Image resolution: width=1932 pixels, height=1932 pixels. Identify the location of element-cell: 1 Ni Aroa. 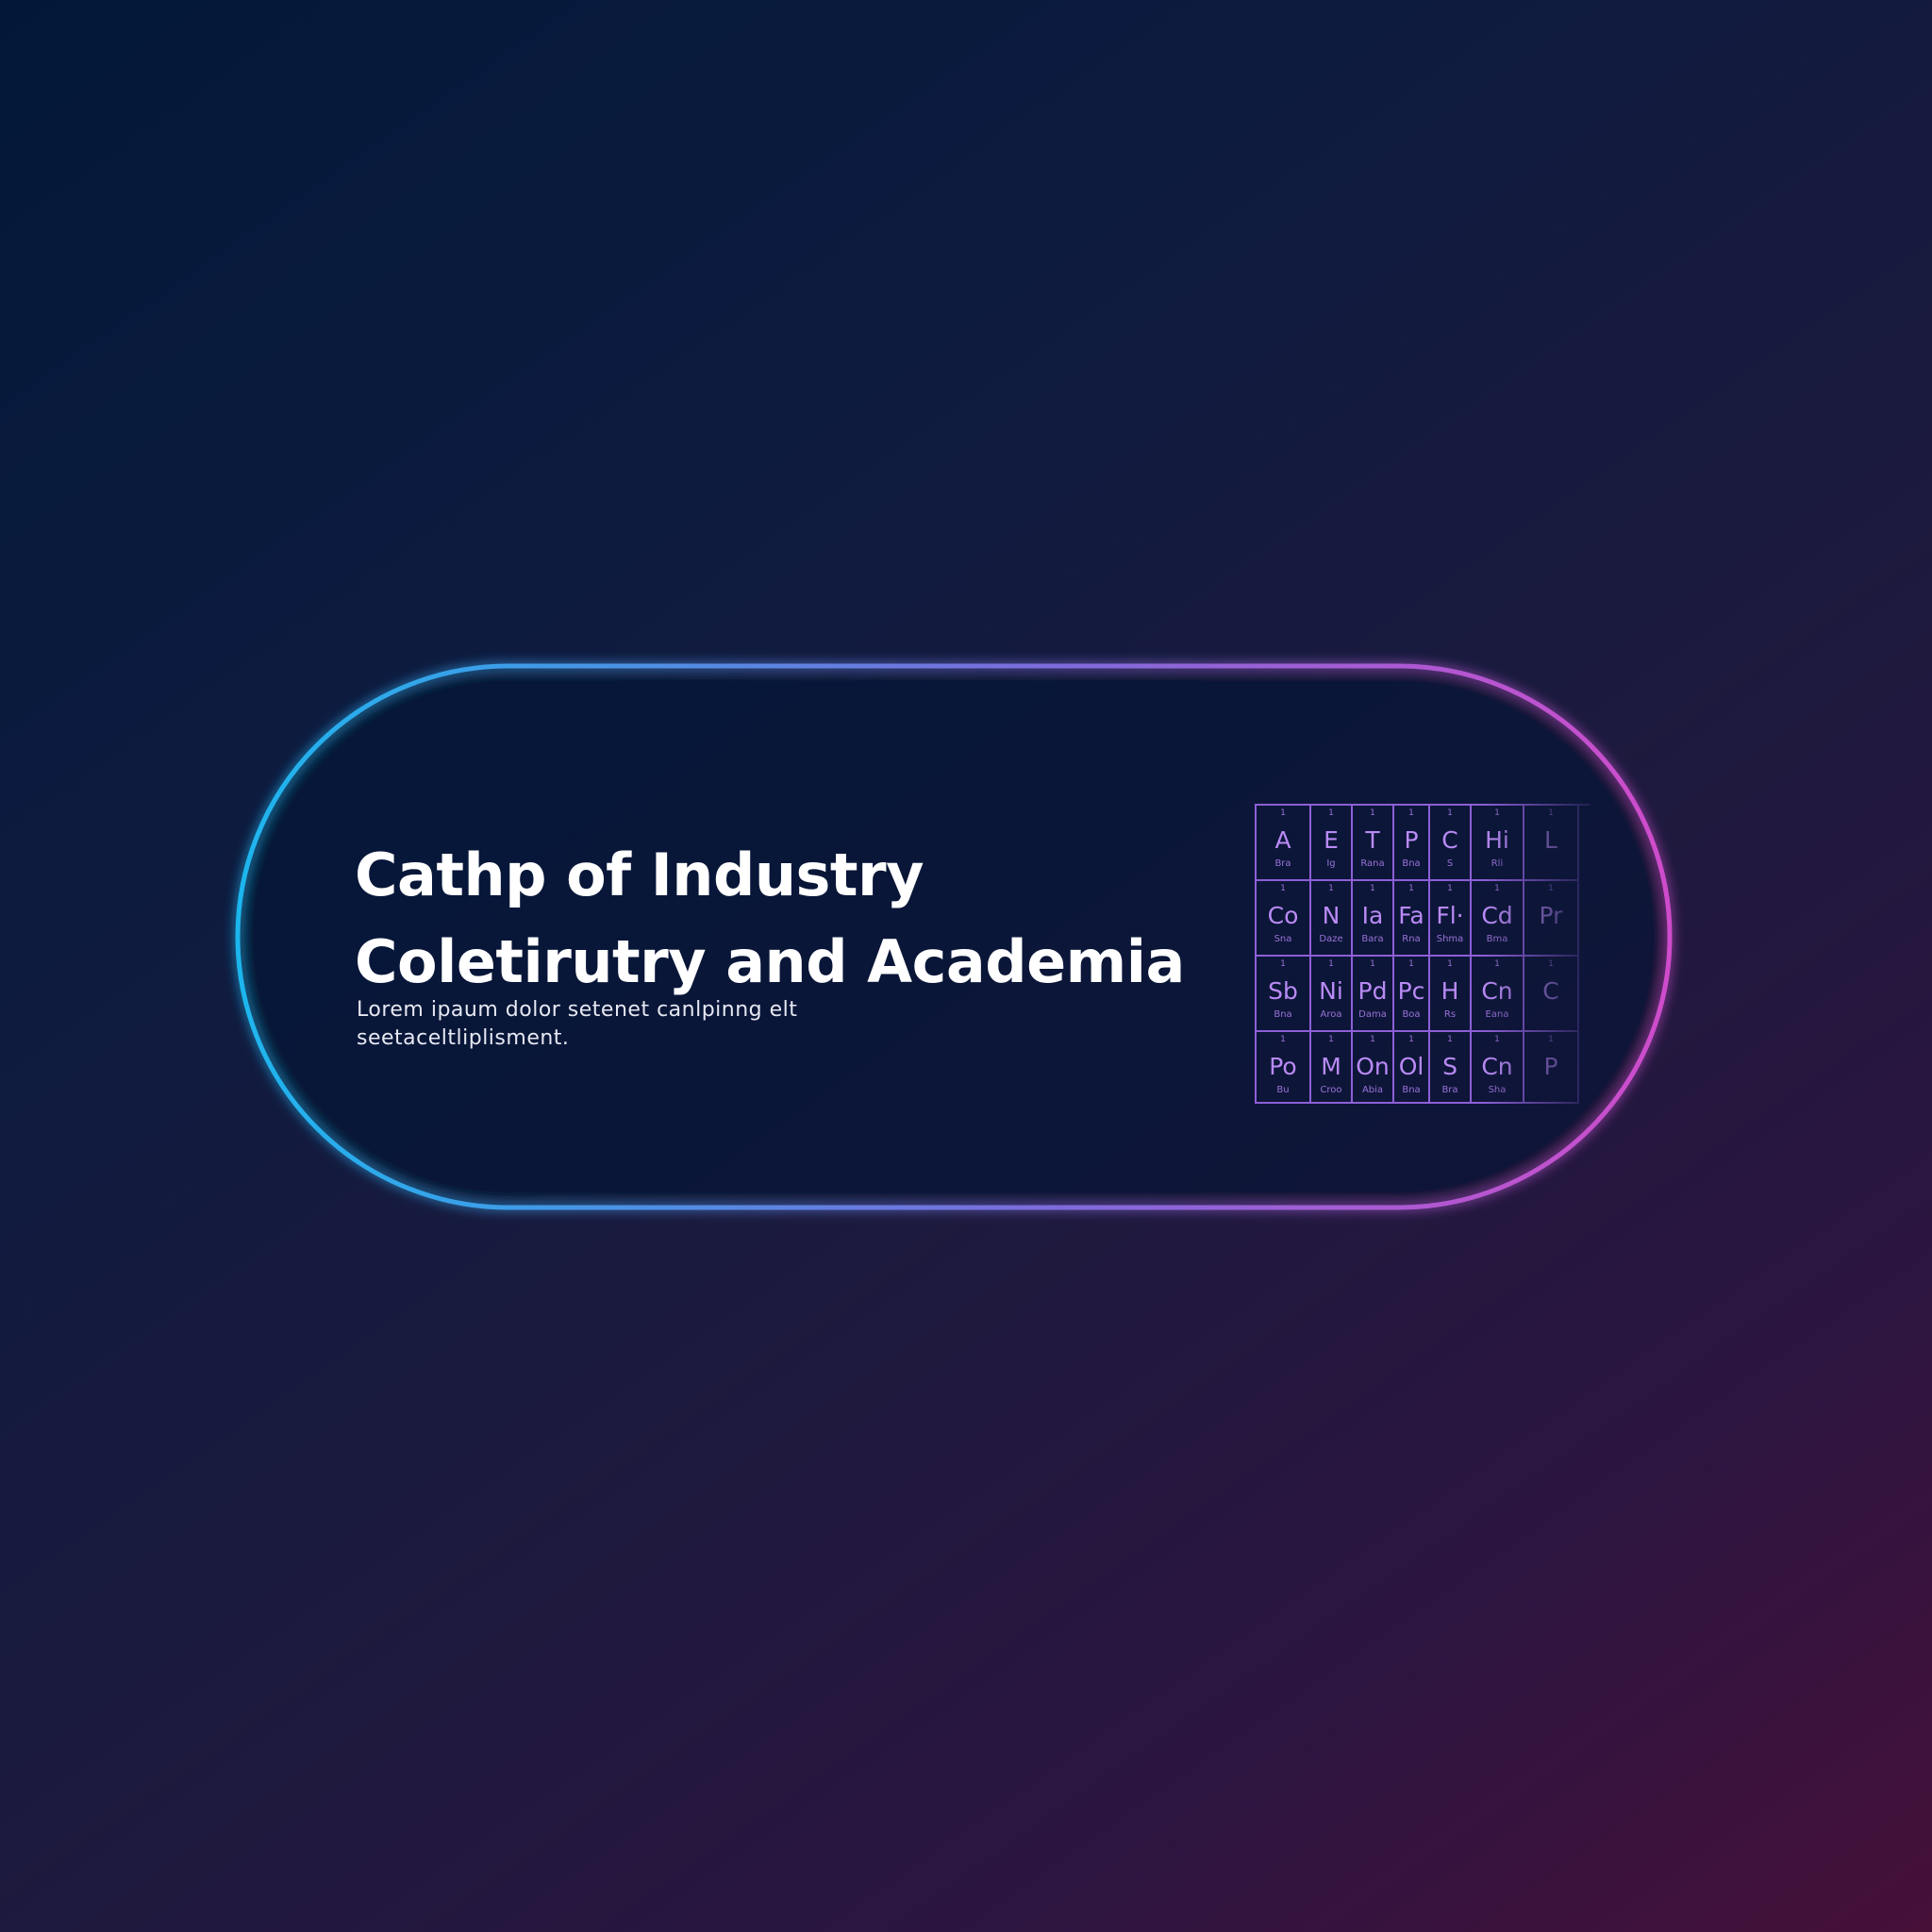
(1332, 994).